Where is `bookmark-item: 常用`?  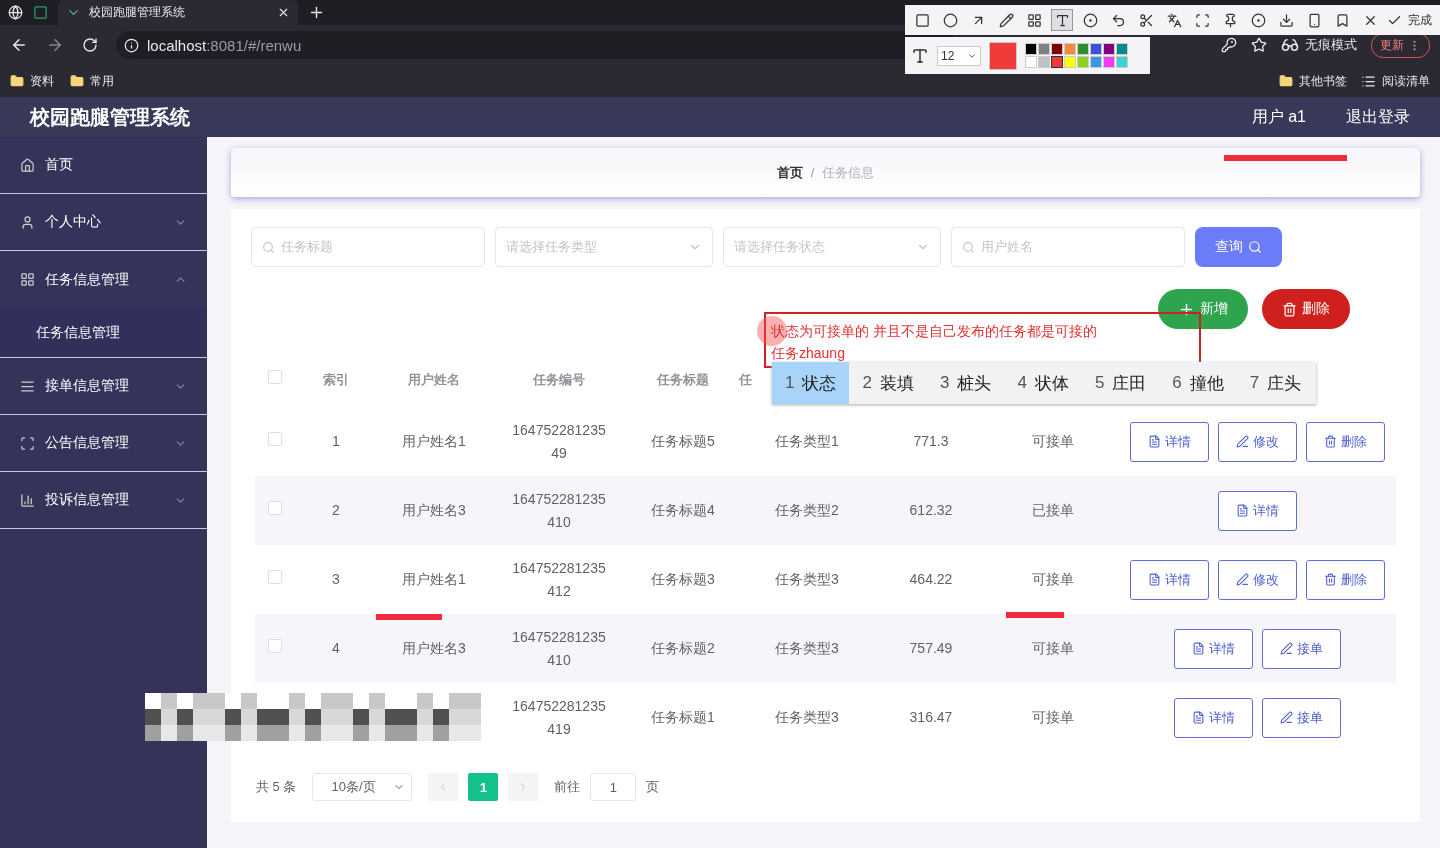
bookmark-item: 常用 is located at coordinates (92, 81).